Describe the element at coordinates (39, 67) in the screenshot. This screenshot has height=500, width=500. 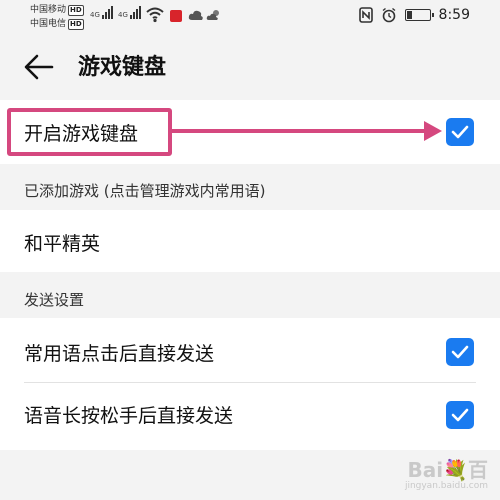
I see `back-arrow-icon` at that location.